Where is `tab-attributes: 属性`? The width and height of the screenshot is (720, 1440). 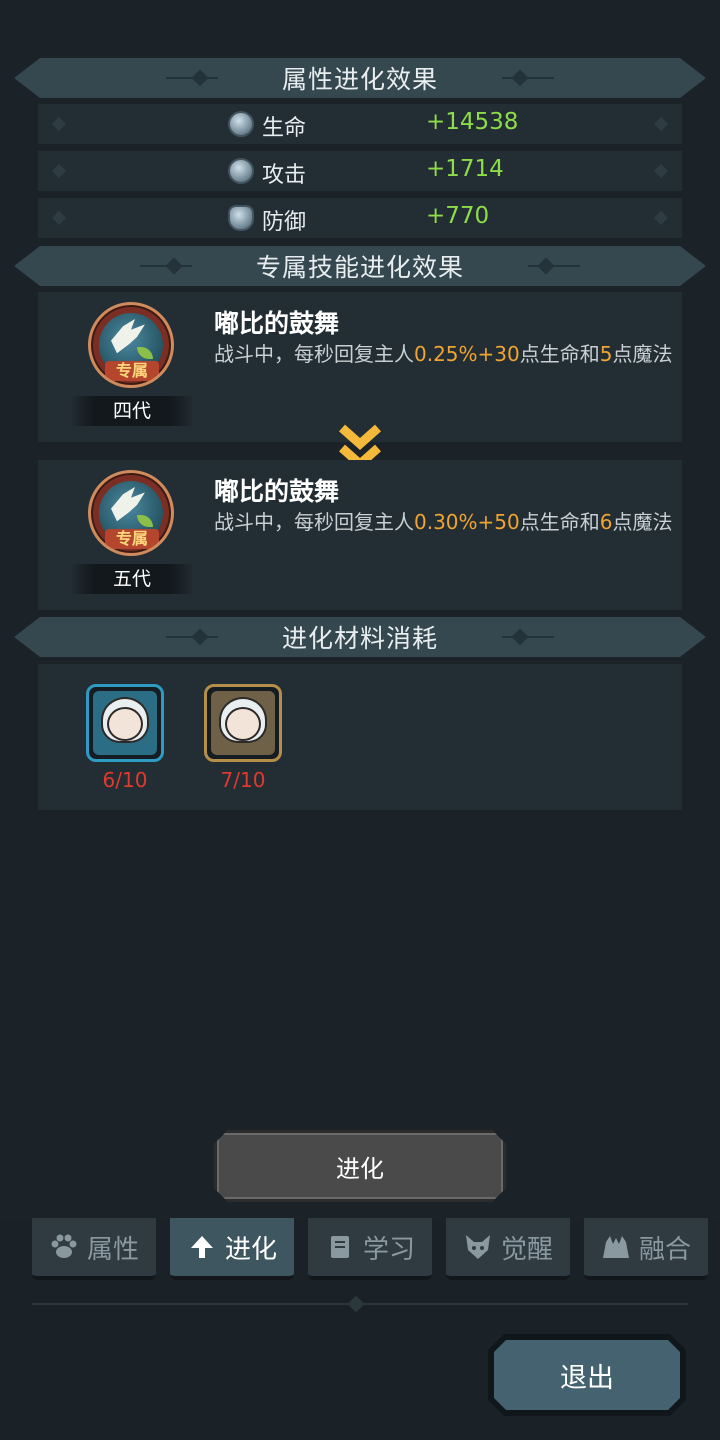 tab-attributes: 属性 is located at coordinates (94, 1249).